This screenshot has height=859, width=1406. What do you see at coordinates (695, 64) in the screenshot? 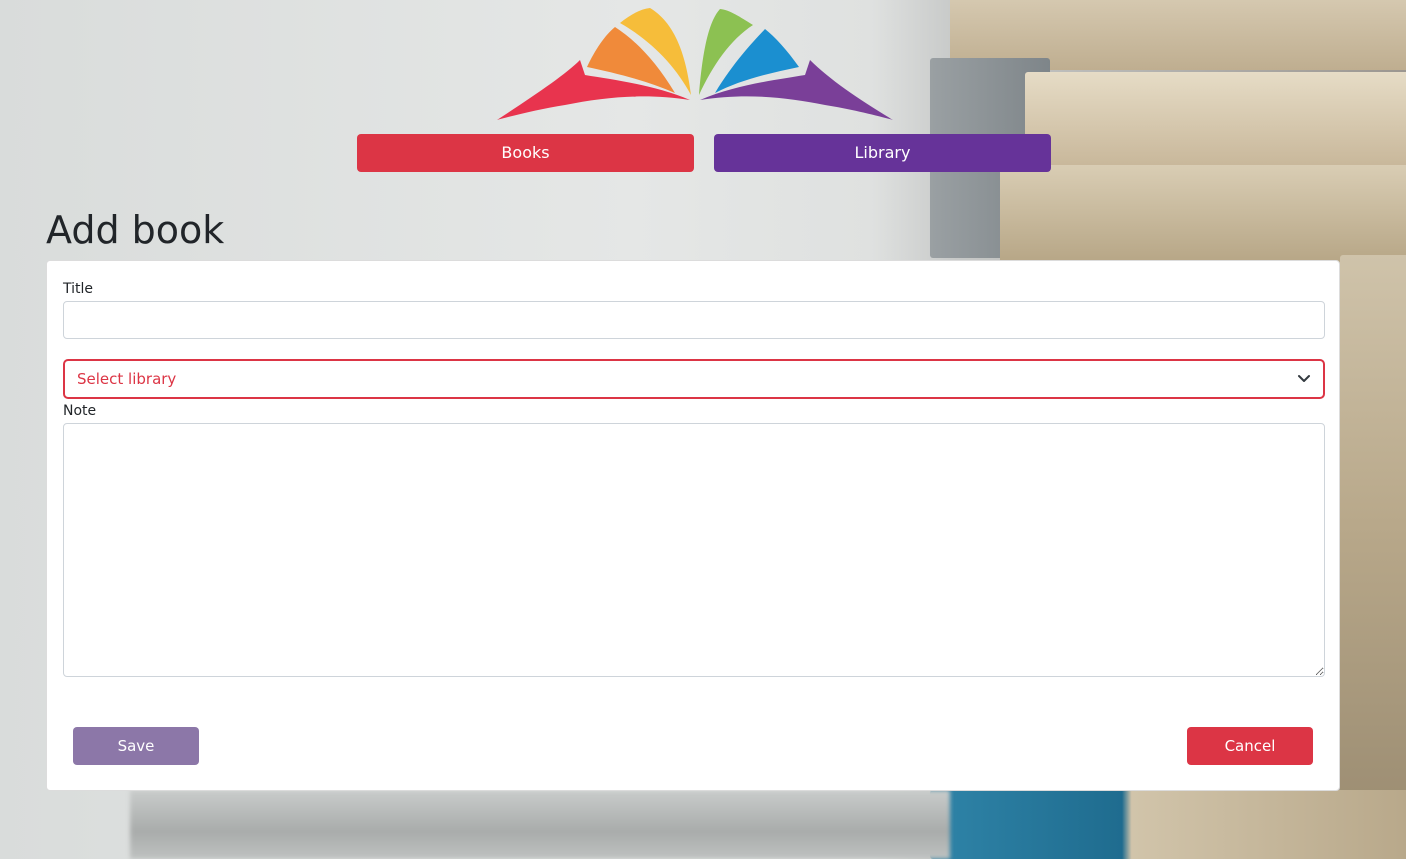
I see `open-book-logo-icon` at bounding box center [695, 64].